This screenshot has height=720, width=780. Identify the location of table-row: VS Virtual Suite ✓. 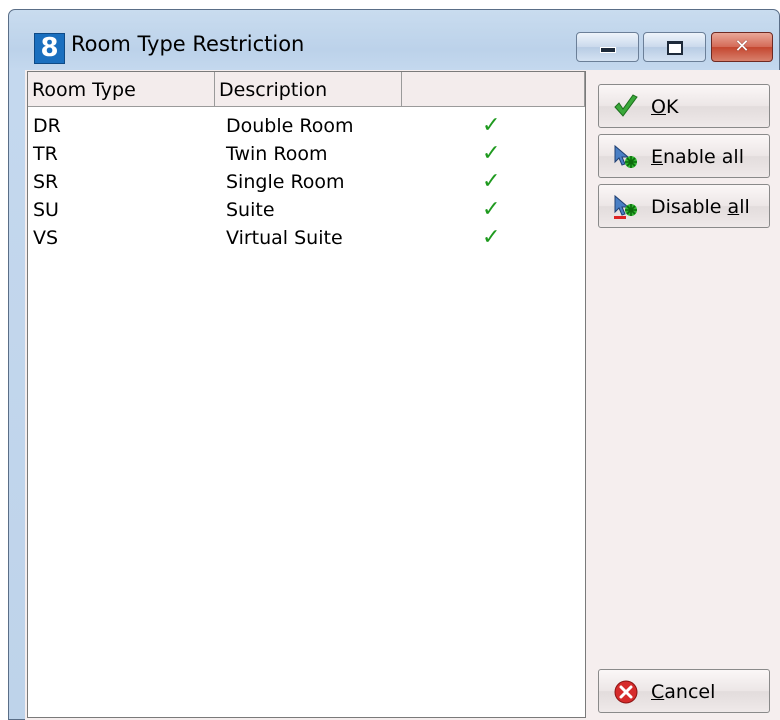
(306, 238).